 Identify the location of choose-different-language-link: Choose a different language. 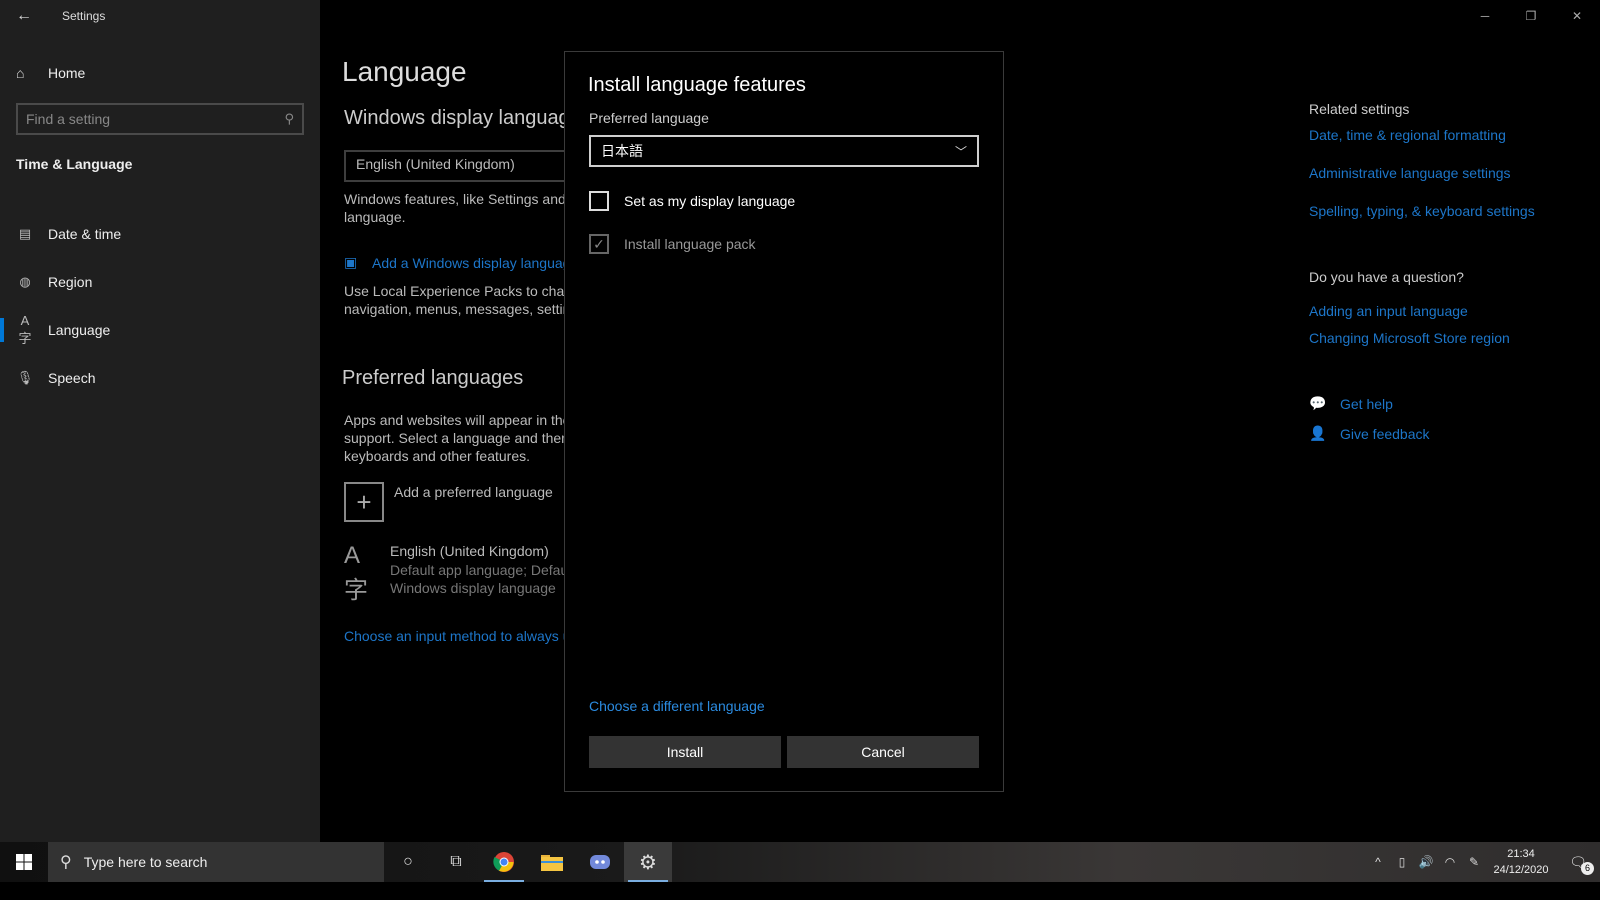
(677, 706).